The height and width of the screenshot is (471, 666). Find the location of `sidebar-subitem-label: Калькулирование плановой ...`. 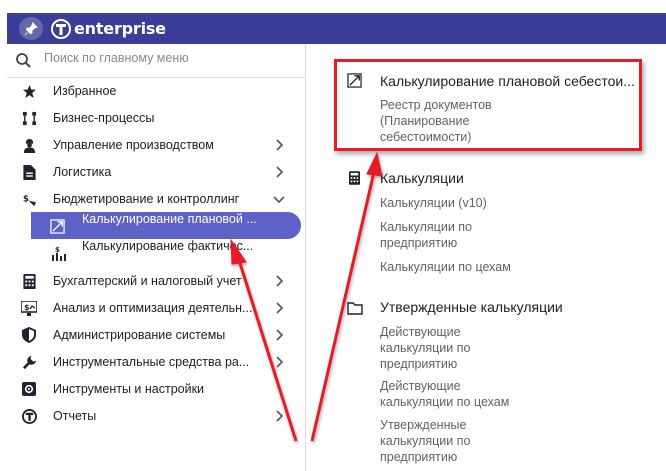

sidebar-subitem-label: Калькулирование плановой ... is located at coordinates (169, 219).